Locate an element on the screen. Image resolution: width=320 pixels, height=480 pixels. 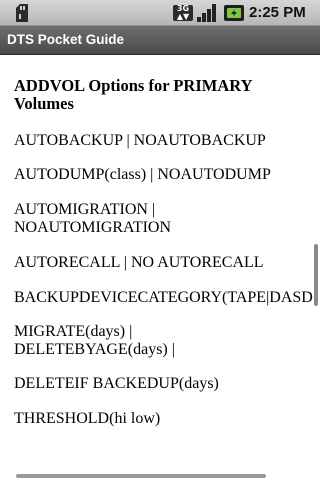
option-autodump: AUTODUMP(class) | NOAUTODUMP is located at coordinates (142, 174).